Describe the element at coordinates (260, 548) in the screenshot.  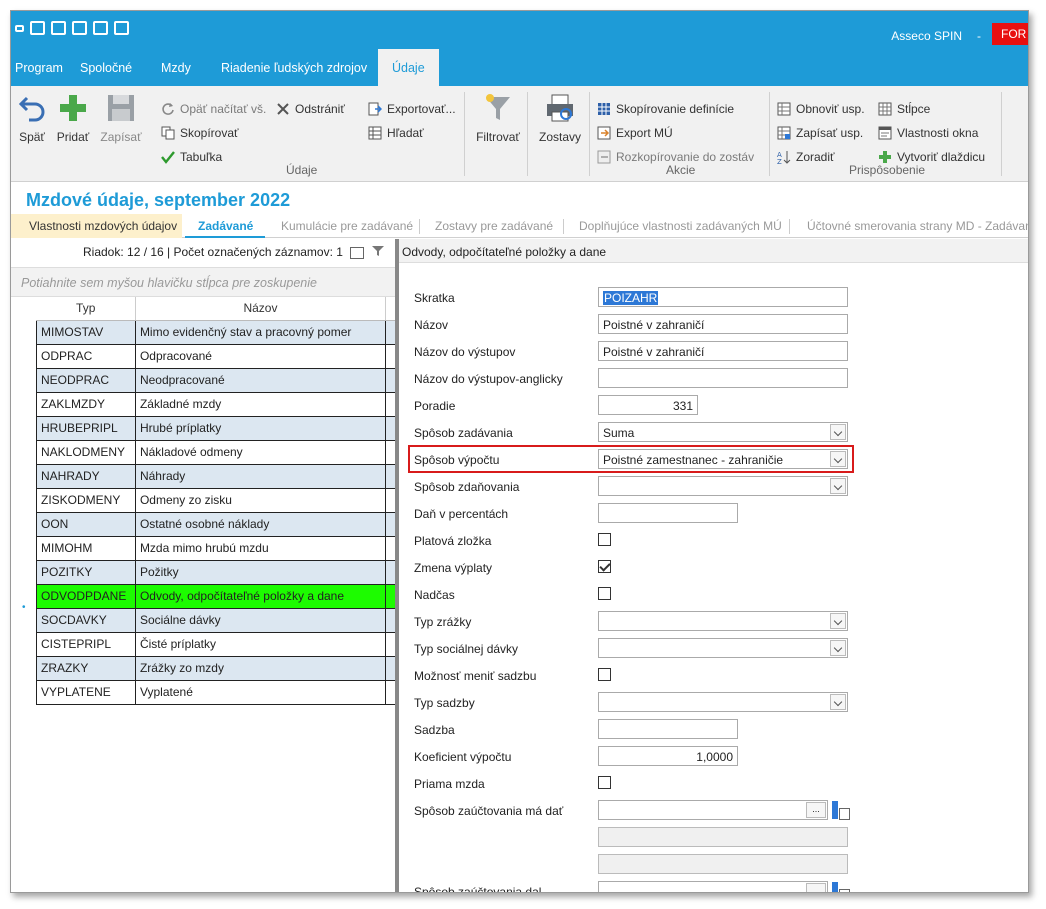
I see `cell-nazov: Mzda mimo hrubú mzdu` at that location.